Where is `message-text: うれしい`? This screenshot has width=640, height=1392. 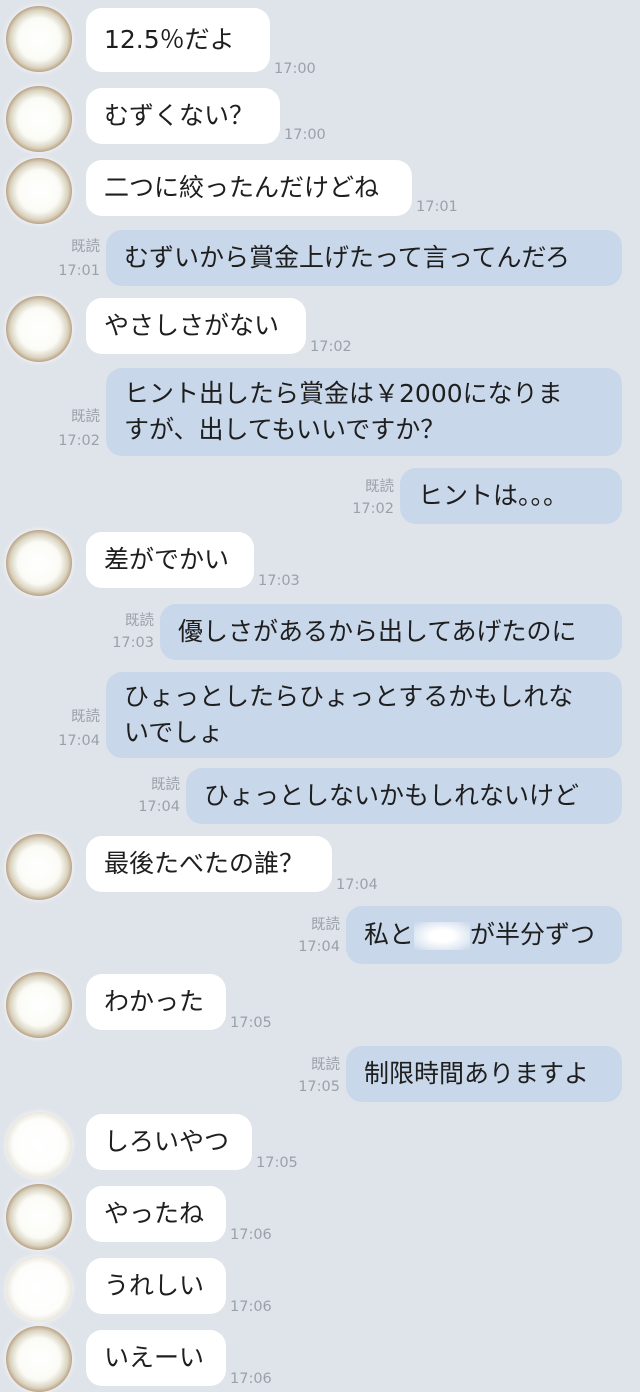
message-text: うれしい is located at coordinates (154, 1285).